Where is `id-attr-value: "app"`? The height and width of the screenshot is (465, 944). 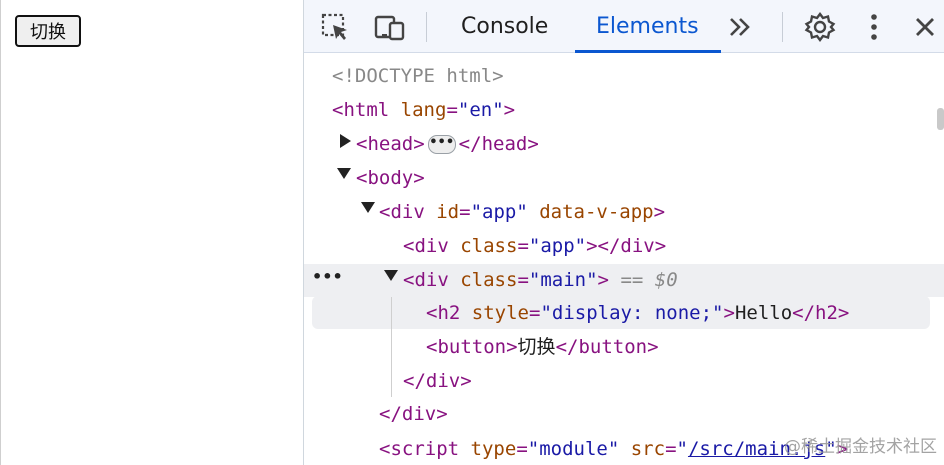 id-attr-value: "app" is located at coordinates (499, 212).